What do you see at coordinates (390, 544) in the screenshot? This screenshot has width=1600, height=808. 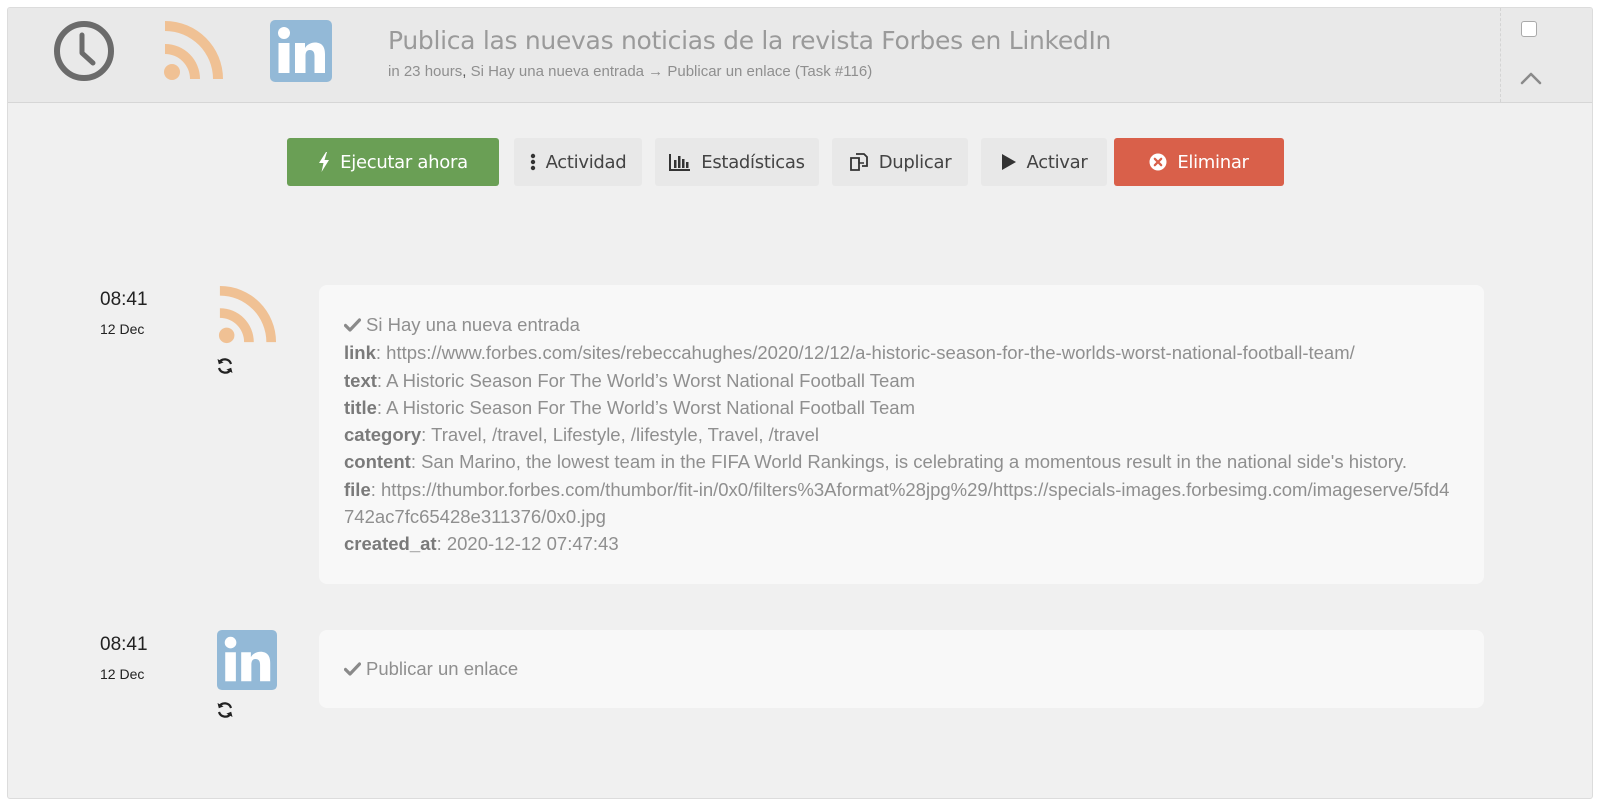 I see `field-key: created_at` at bounding box center [390, 544].